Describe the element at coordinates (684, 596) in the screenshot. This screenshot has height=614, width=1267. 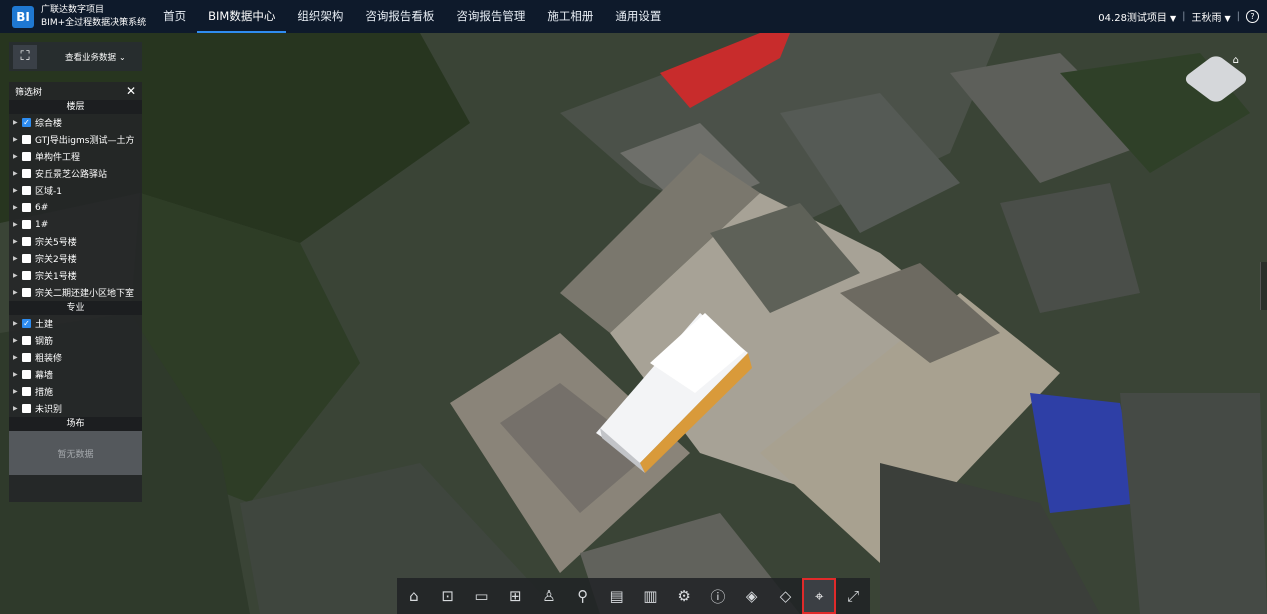
I see `settings-icon: ⚙` at that location.